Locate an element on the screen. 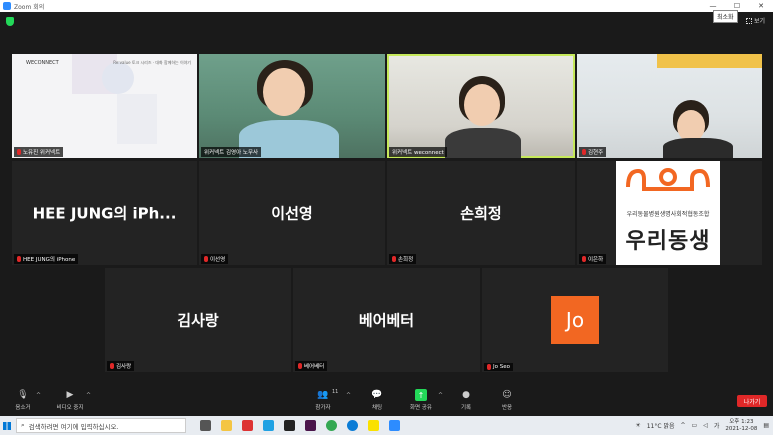  notification-icon: ▤ is located at coordinates (766, 425).